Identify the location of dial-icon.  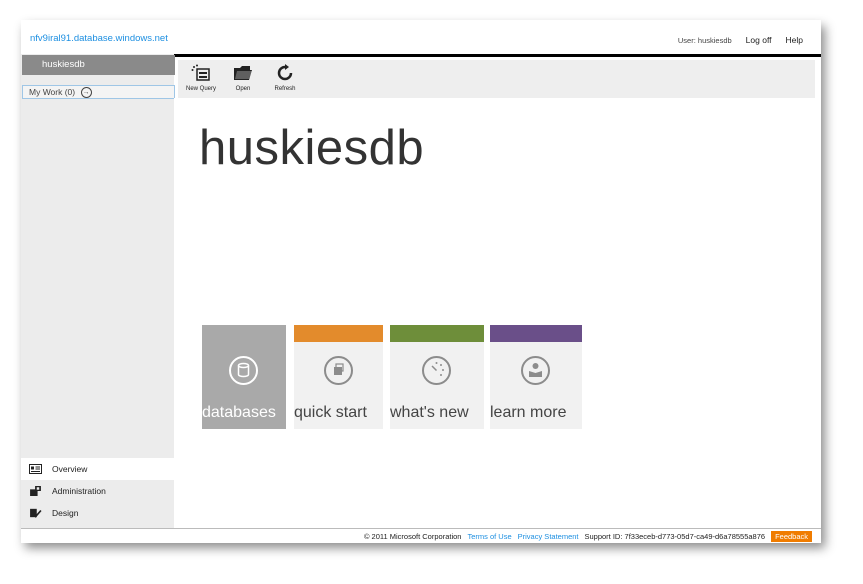
(436, 370).